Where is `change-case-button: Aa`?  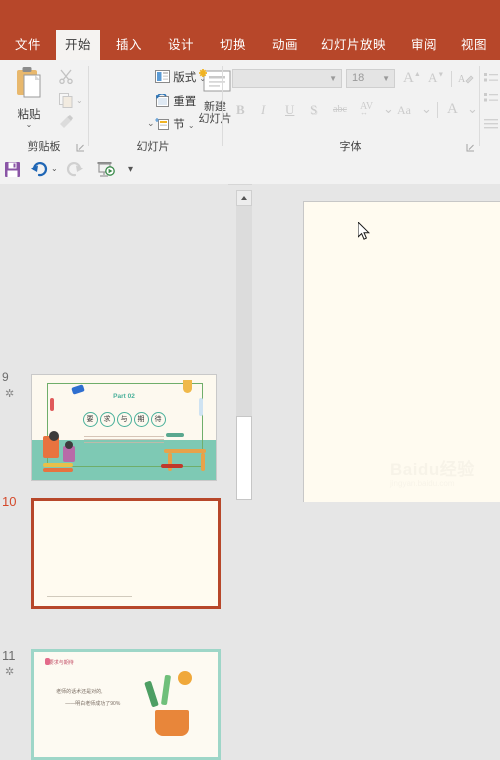 change-case-button: Aa is located at coordinates (404, 110).